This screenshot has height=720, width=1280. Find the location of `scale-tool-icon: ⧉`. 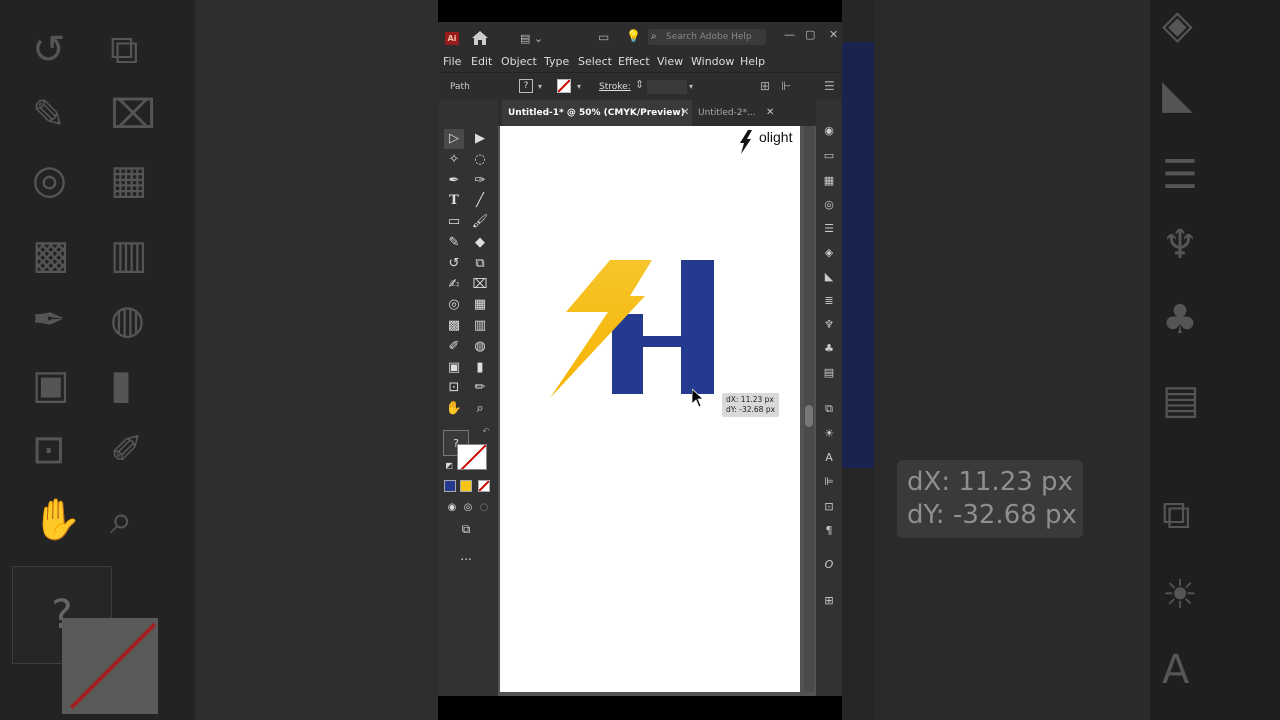

scale-tool-icon: ⧉ is located at coordinates (480, 264).